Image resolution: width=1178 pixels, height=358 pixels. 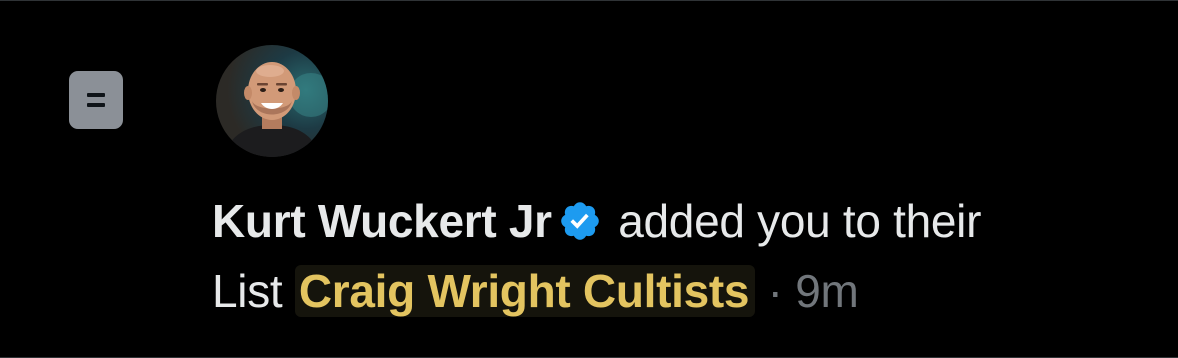 I want to click on list-word: List, so click(x=247, y=291).